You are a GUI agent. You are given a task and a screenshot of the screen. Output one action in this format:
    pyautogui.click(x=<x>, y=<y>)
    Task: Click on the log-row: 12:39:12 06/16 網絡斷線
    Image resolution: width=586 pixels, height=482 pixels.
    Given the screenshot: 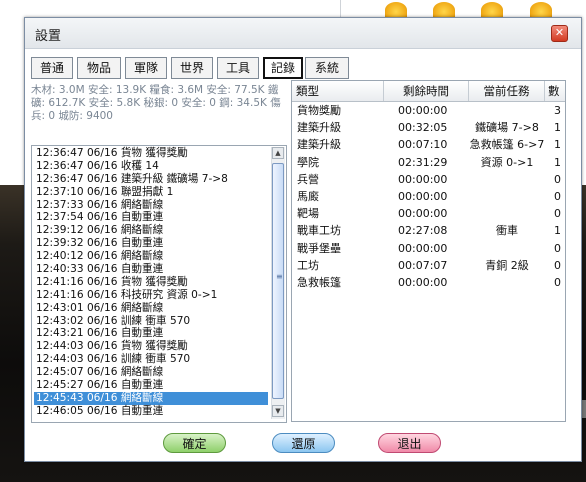 What is the action you would take?
    pyautogui.click(x=151, y=230)
    